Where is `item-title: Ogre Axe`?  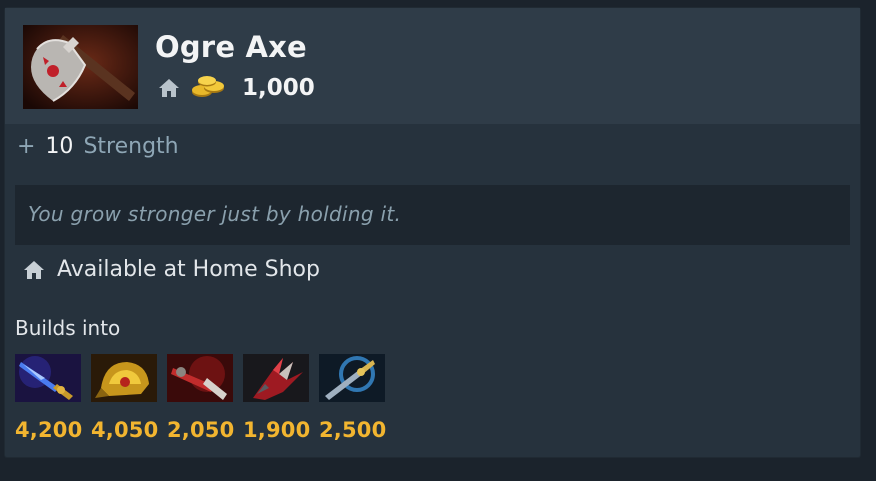 item-title: Ogre Axe is located at coordinates (231, 47).